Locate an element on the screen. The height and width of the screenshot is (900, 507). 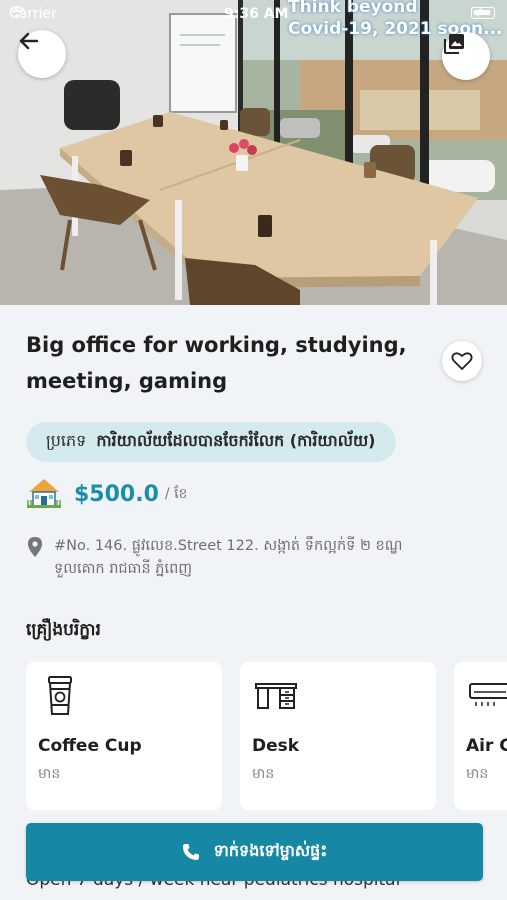
status-bar: Carrier 9:36 AM is located at coordinates (253, 14).